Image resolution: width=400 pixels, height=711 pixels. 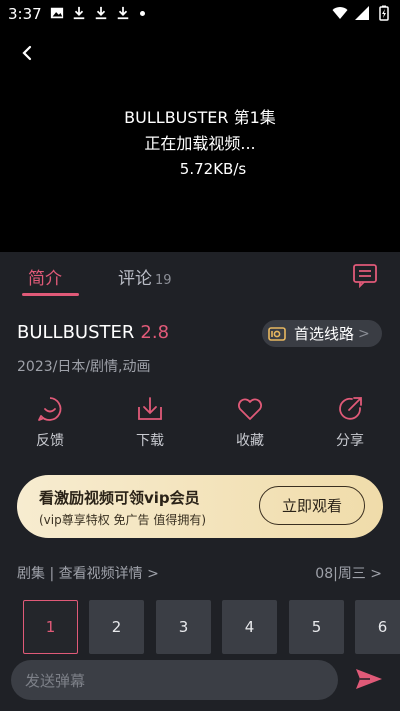 I want to click on action-label: 反馈, so click(x=50, y=441).